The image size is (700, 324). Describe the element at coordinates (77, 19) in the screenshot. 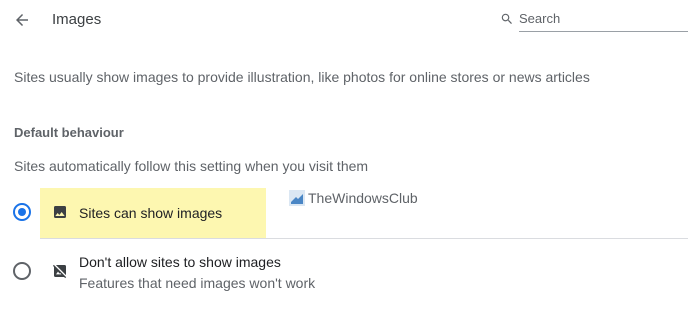

I see `page-title: Images` at that location.